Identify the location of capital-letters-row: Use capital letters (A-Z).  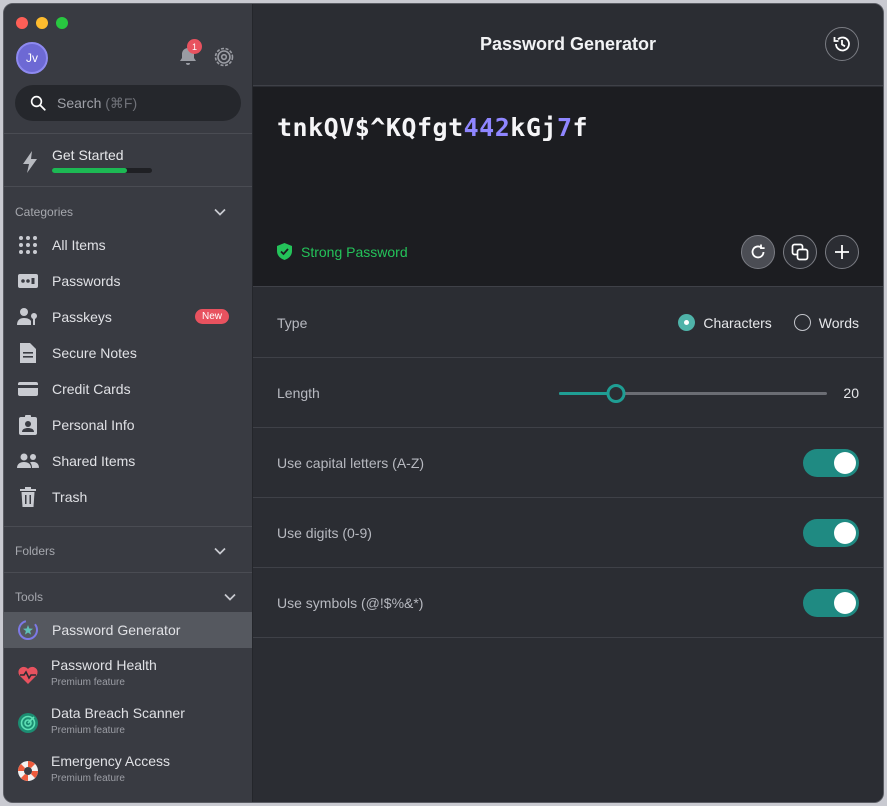
(568, 463).